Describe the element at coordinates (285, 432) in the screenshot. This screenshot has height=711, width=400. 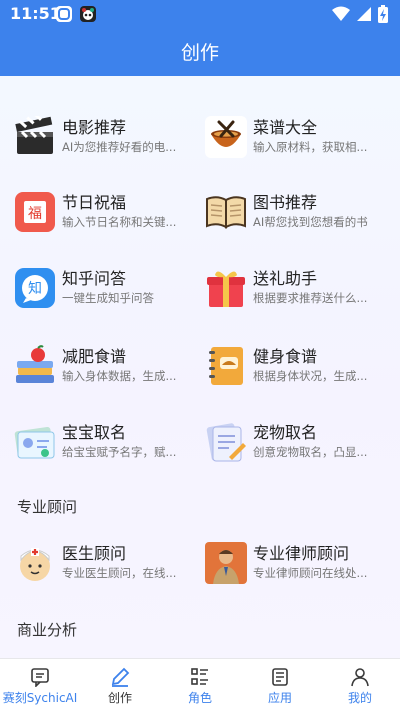
I see `card-title: 宠物取名` at that location.